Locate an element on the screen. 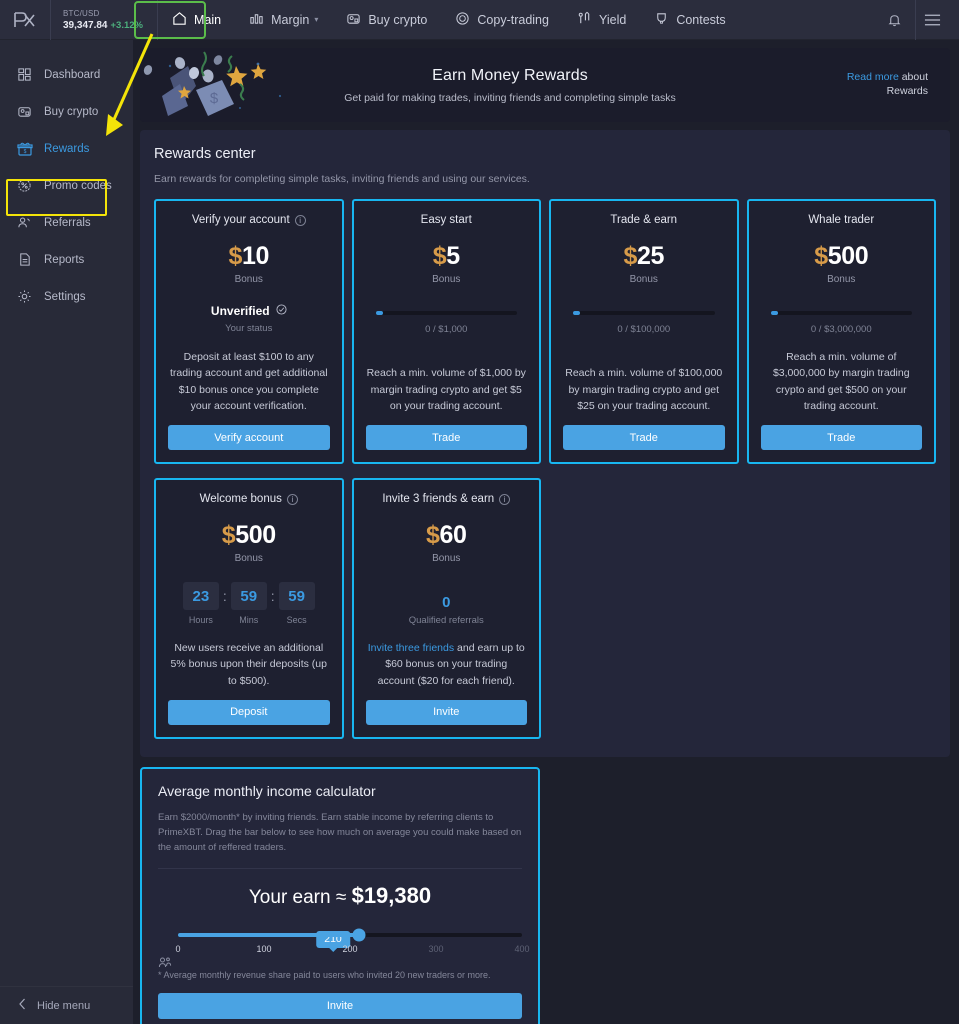  sidebar-item-buy-crypto: Buy crypto is located at coordinates (66, 111).